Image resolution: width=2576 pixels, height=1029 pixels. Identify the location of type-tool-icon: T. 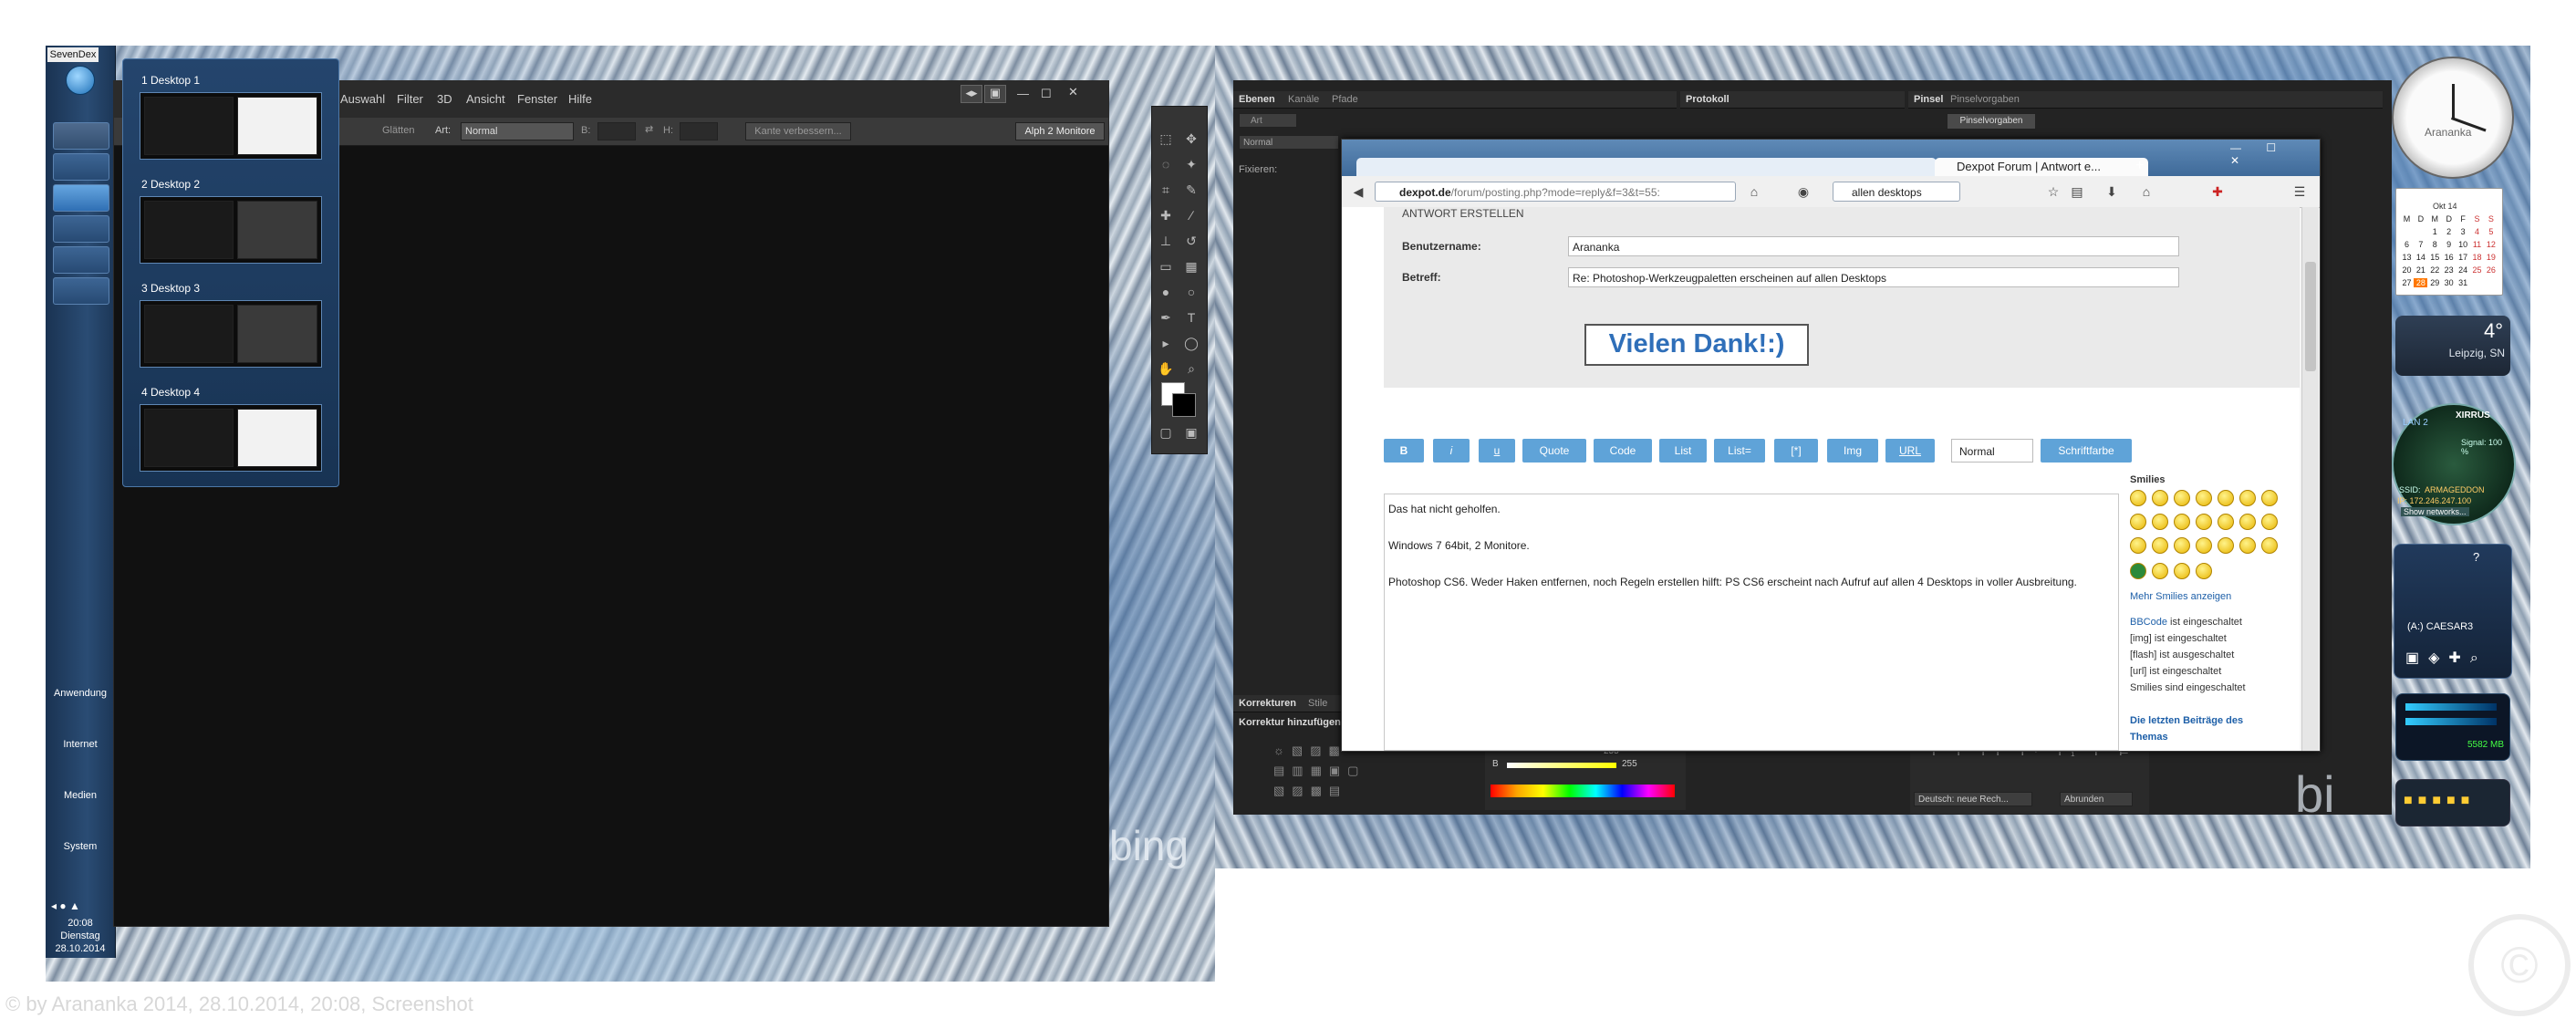
(1191, 317).